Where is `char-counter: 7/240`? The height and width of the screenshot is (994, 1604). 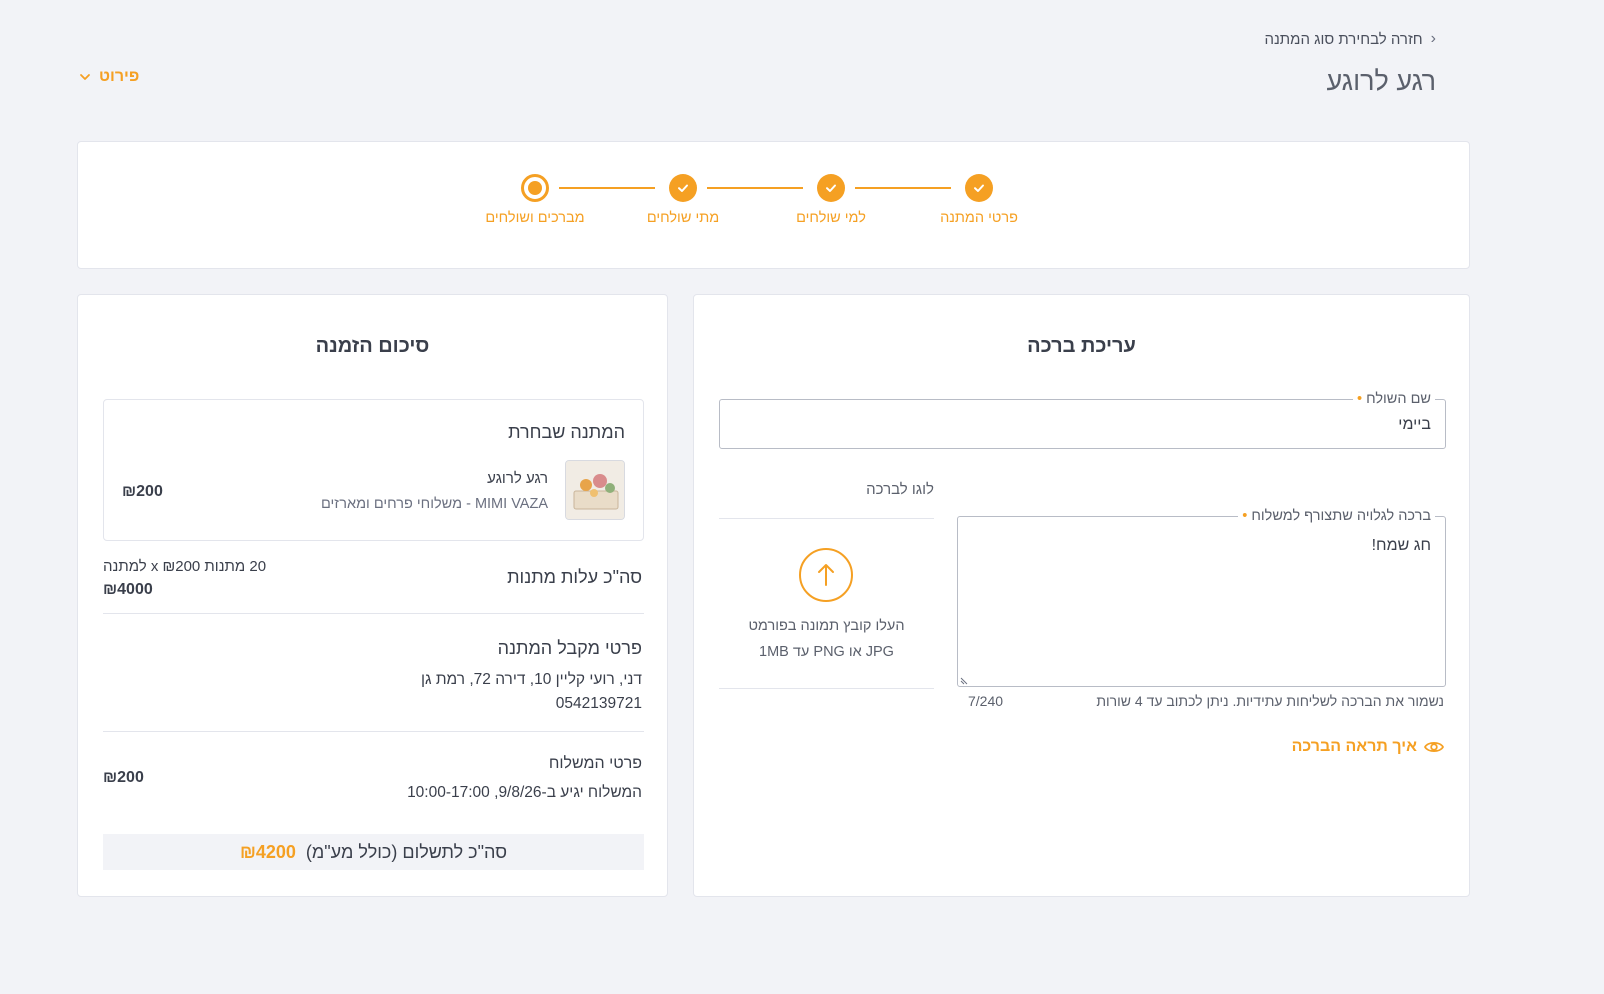 char-counter: 7/240 is located at coordinates (986, 701).